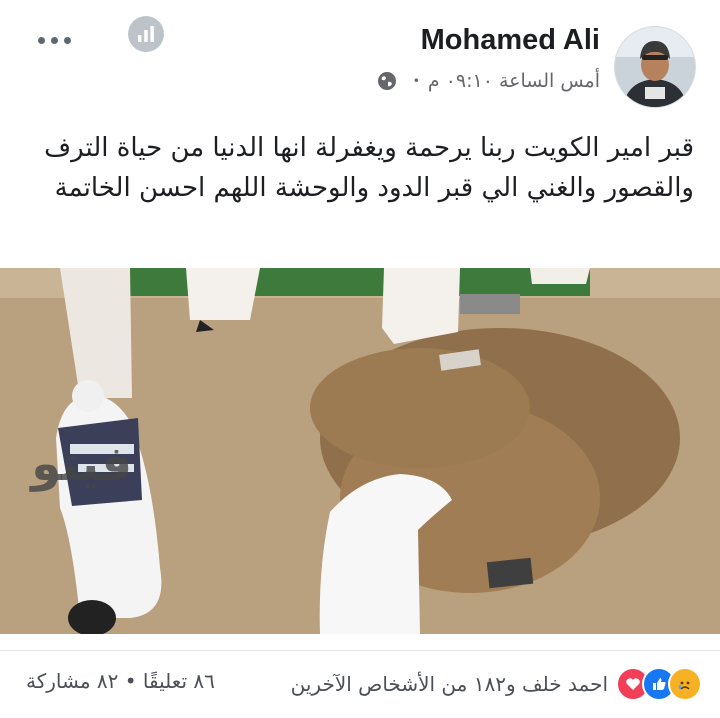 The width and height of the screenshot is (720, 718). Describe the element at coordinates (80, 464) in the screenshot. I see `photo-watermark: فيتو` at that location.